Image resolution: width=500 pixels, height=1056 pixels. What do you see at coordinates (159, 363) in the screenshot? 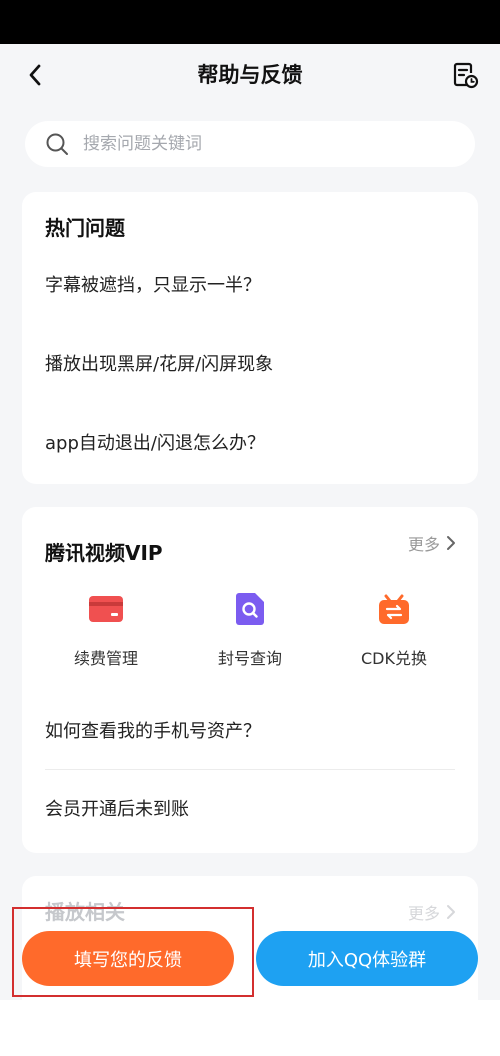
I see `hot-question-item: 播放出现黑屏/花屏/闪屏现象` at bounding box center [159, 363].